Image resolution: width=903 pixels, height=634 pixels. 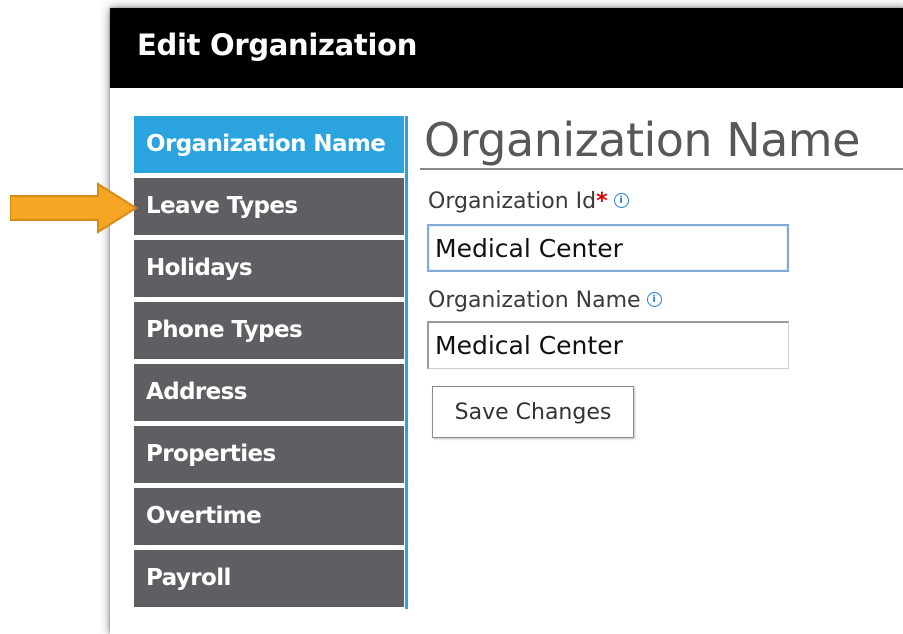 What do you see at coordinates (204, 516) in the screenshot?
I see `sidebar-item-label: Overtime` at bounding box center [204, 516].